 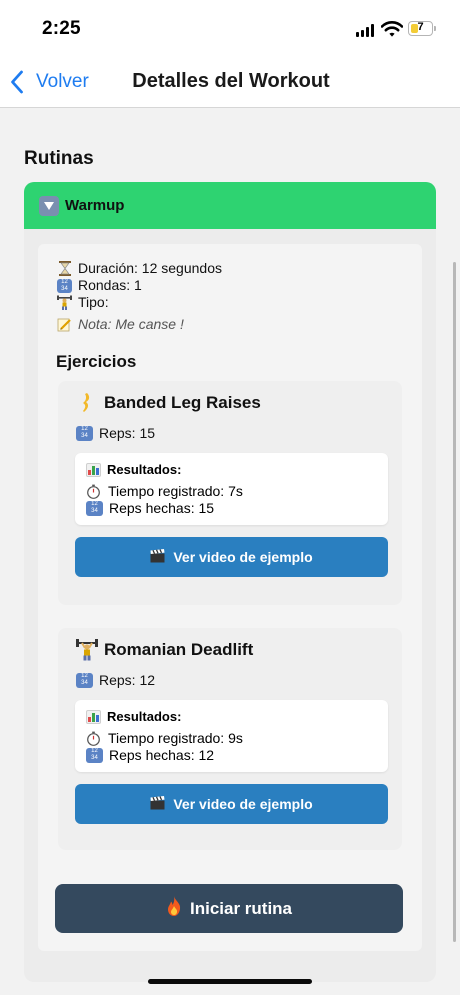 What do you see at coordinates (454, 602) in the screenshot?
I see `scrollbar` at bounding box center [454, 602].